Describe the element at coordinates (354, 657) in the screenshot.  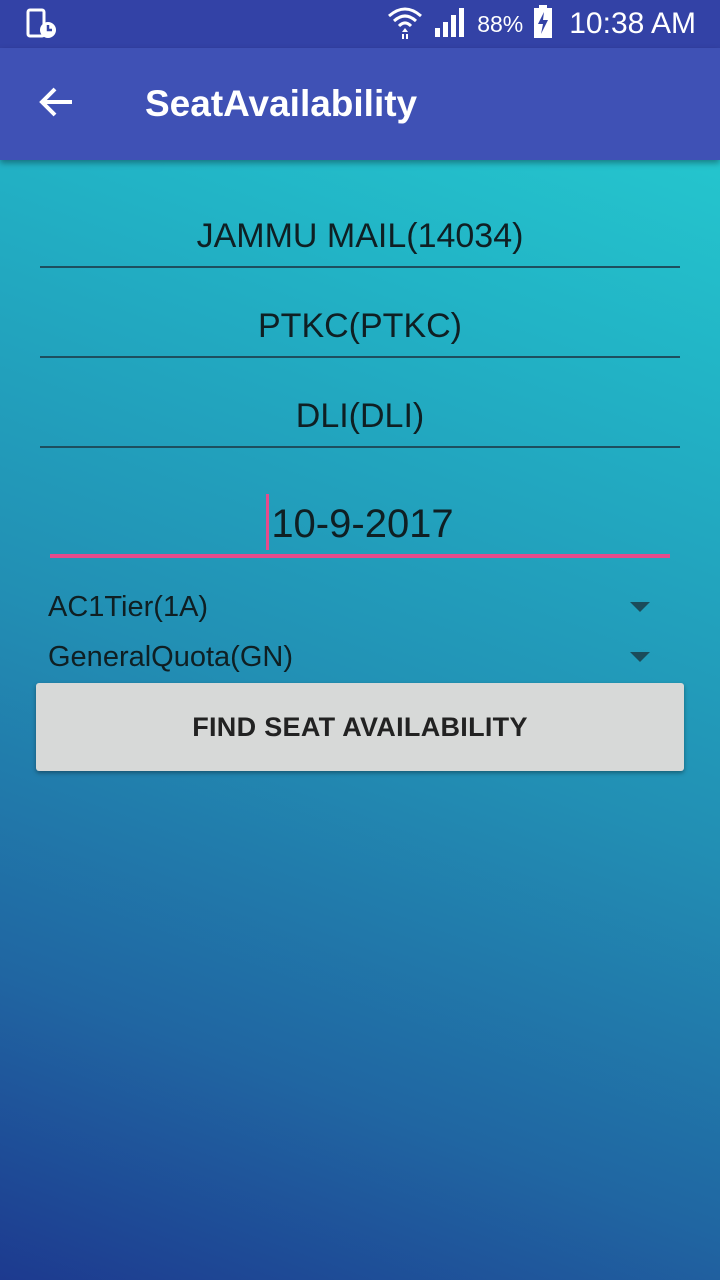
I see `quota-dropdown: GeneralQuota(GN)` at that location.